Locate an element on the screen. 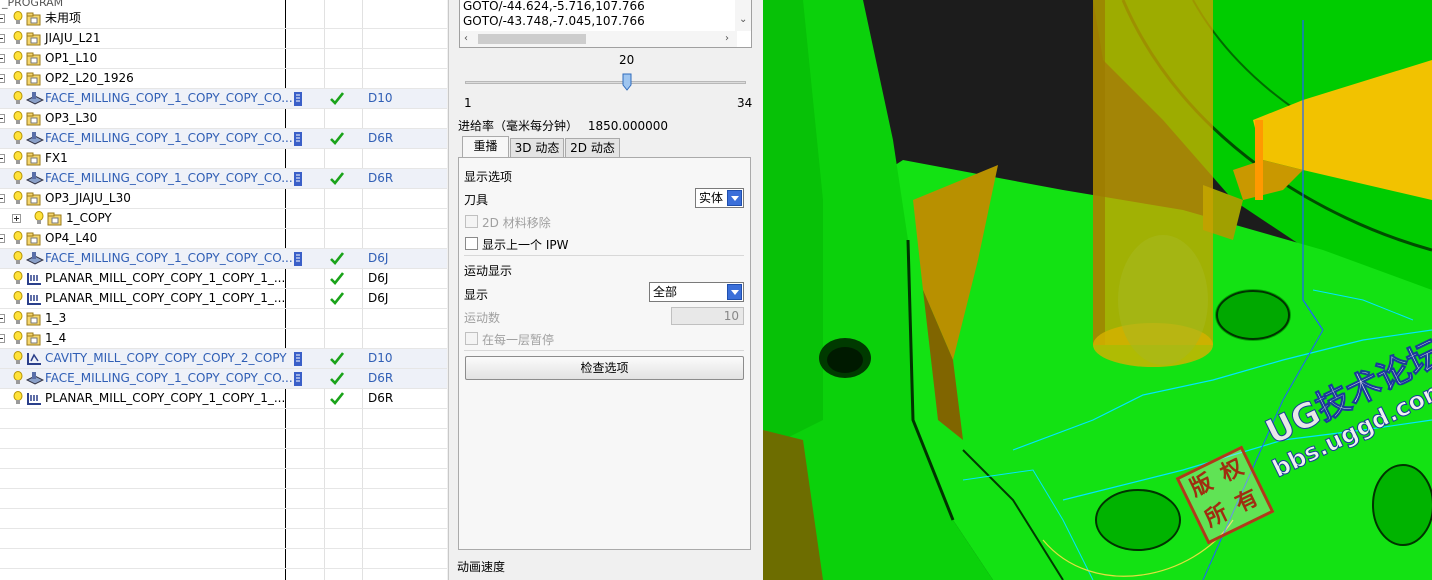  tree-row: PLANAR_MILL_COPY_COPY_1_COPY_1_... D6R is located at coordinates (223, 399).